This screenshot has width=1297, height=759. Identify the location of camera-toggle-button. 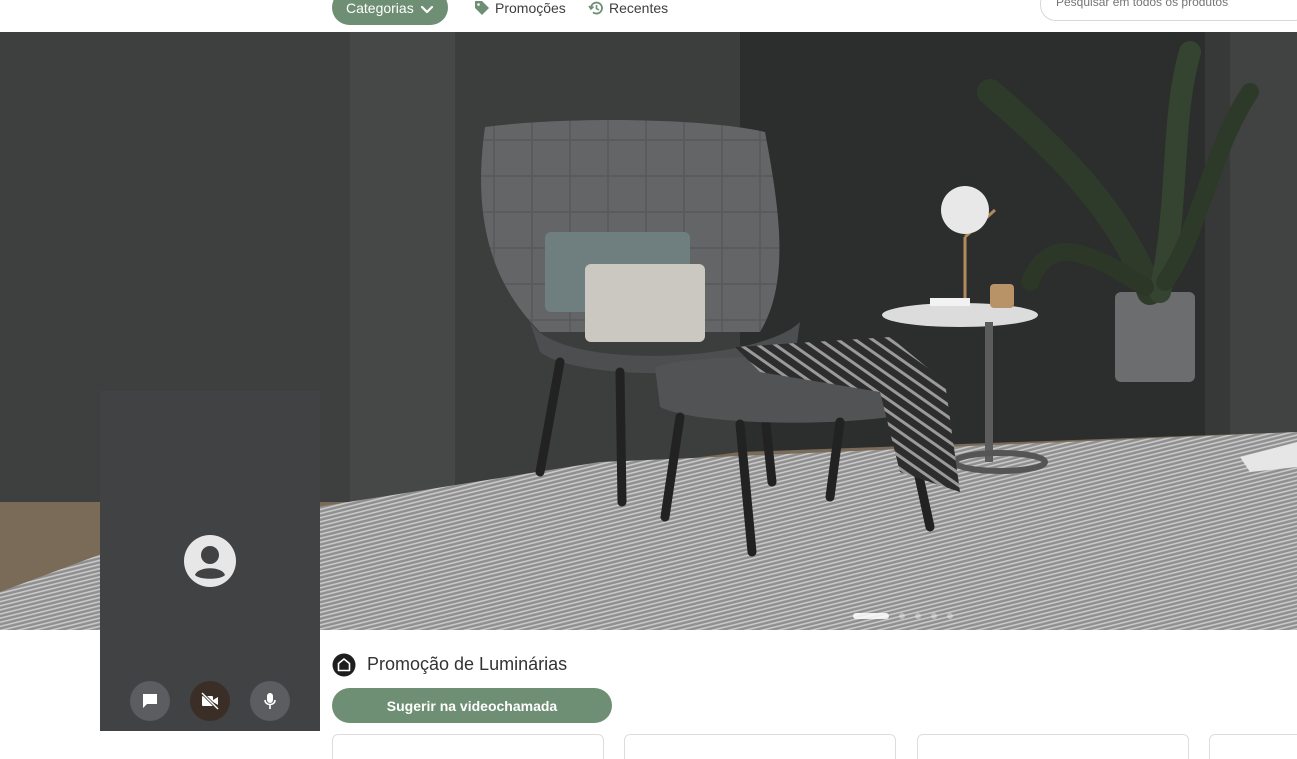
(210, 701).